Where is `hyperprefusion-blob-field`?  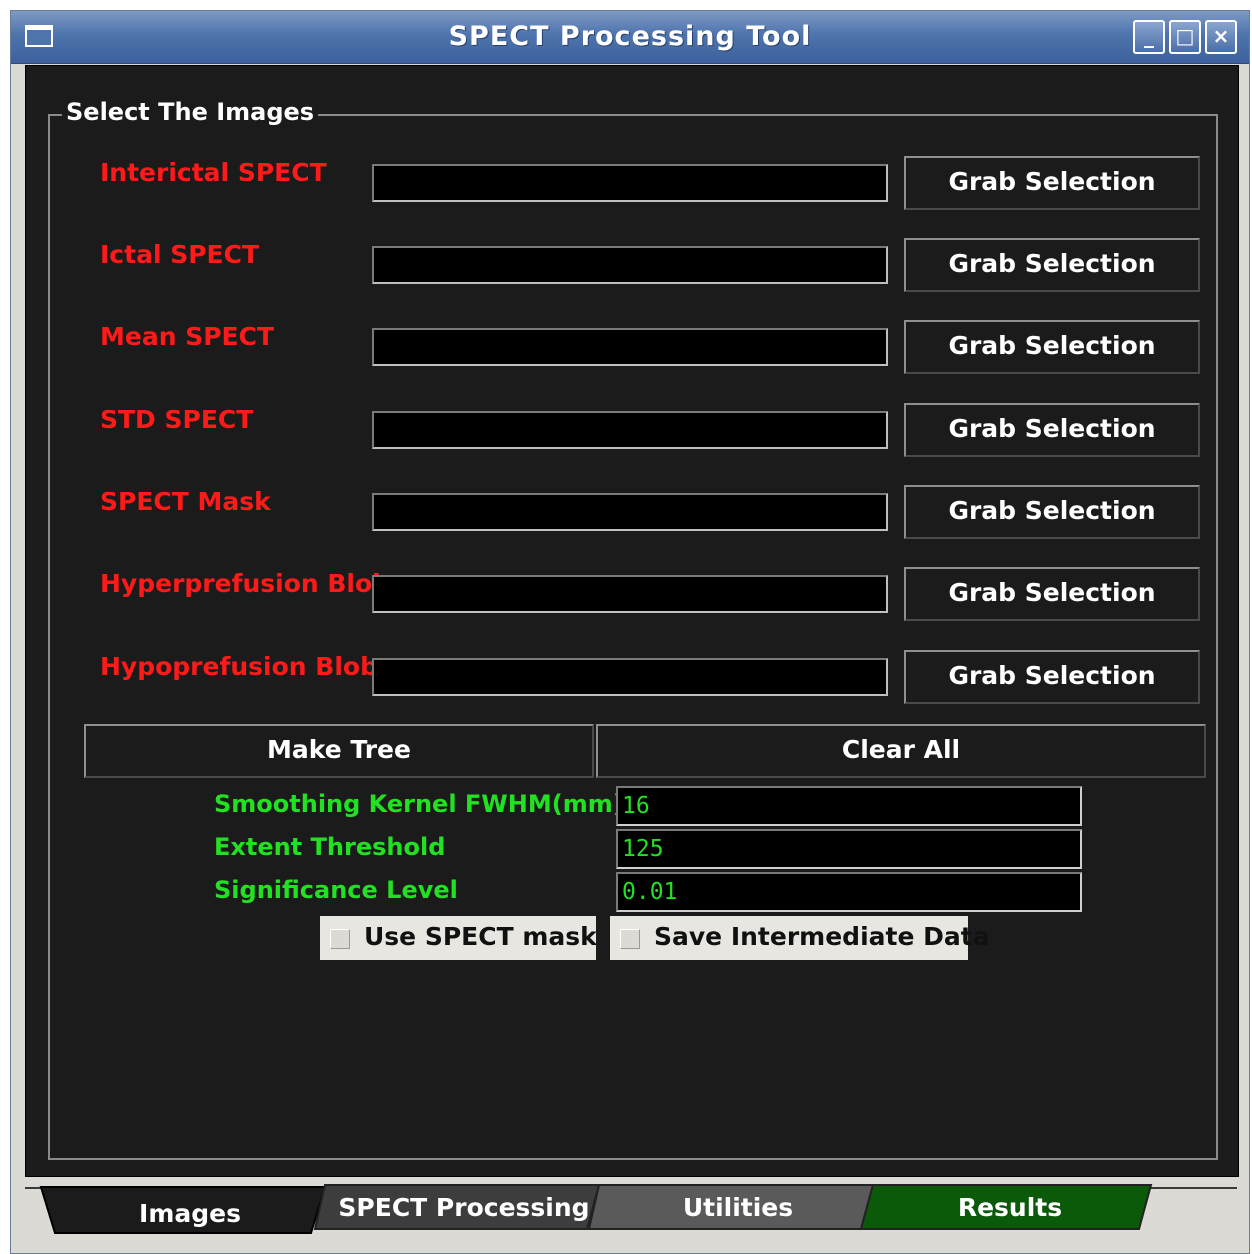 hyperprefusion-blob-field is located at coordinates (630, 594).